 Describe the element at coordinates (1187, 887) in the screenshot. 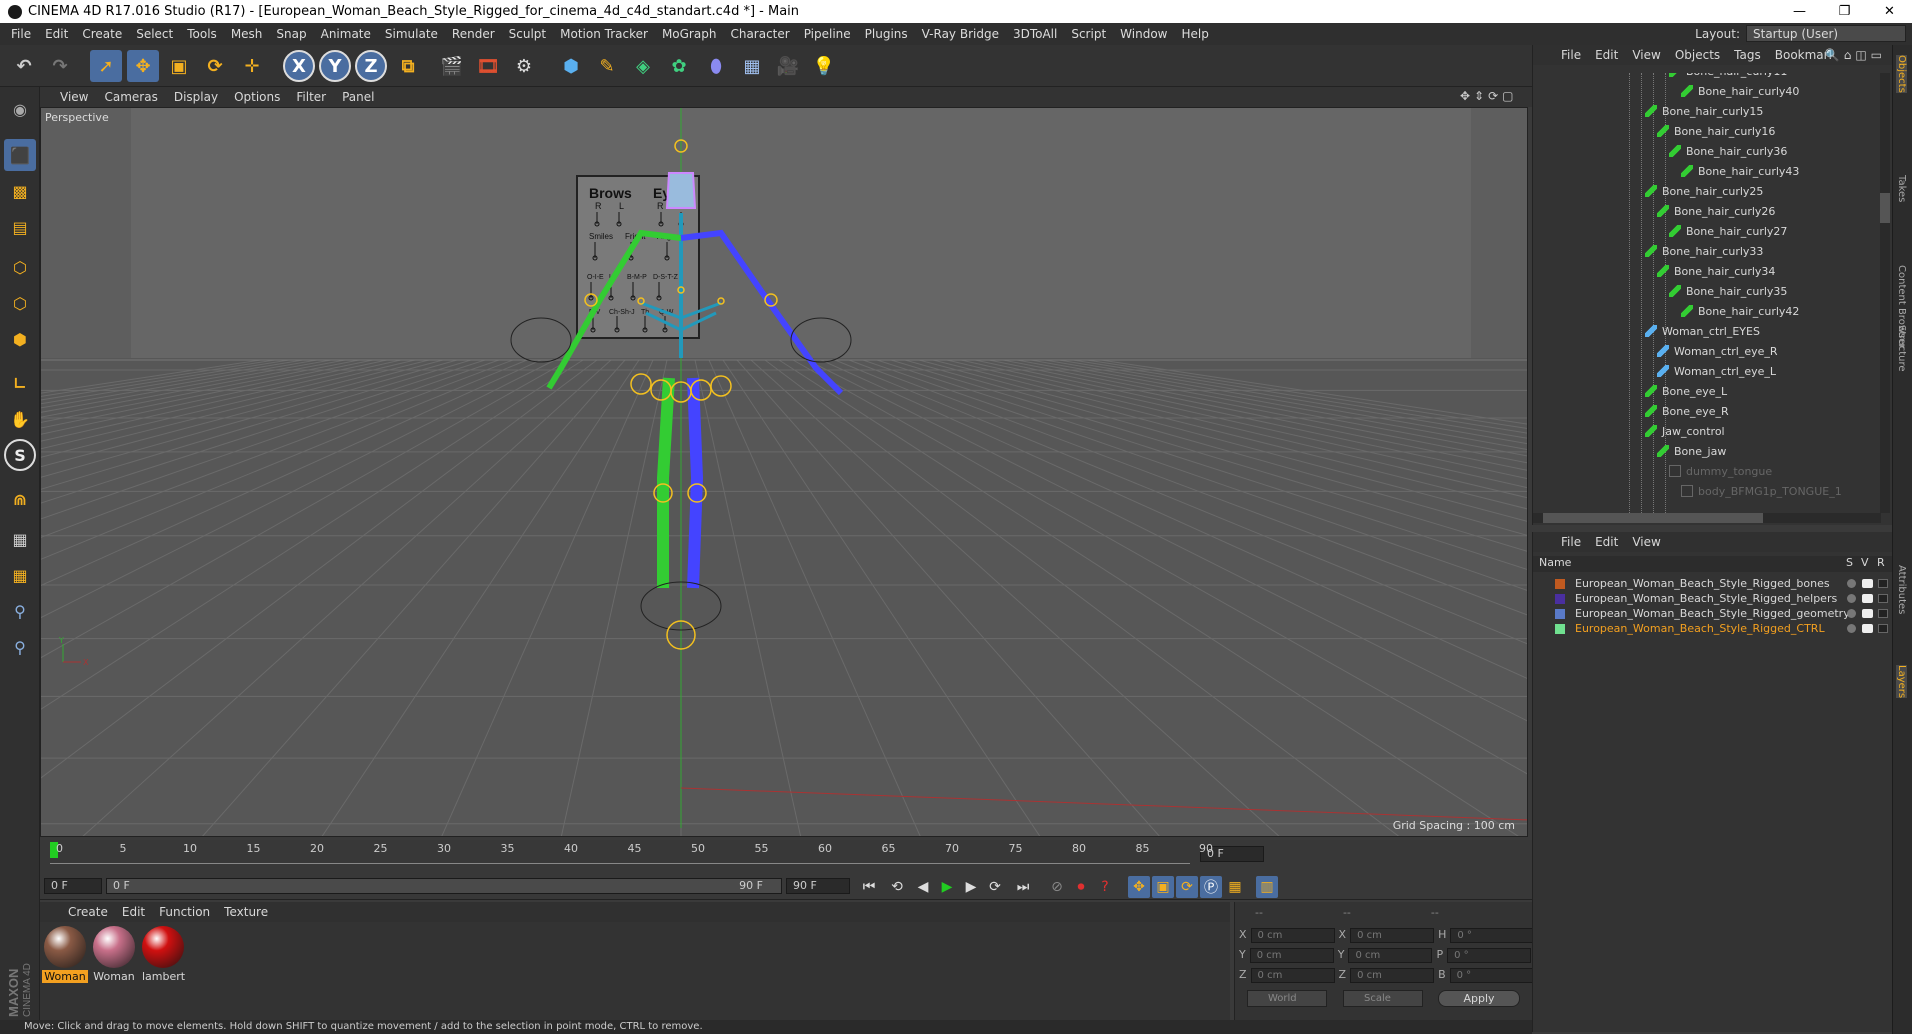

I see `key-rotation-icon: ⟳` at that location.